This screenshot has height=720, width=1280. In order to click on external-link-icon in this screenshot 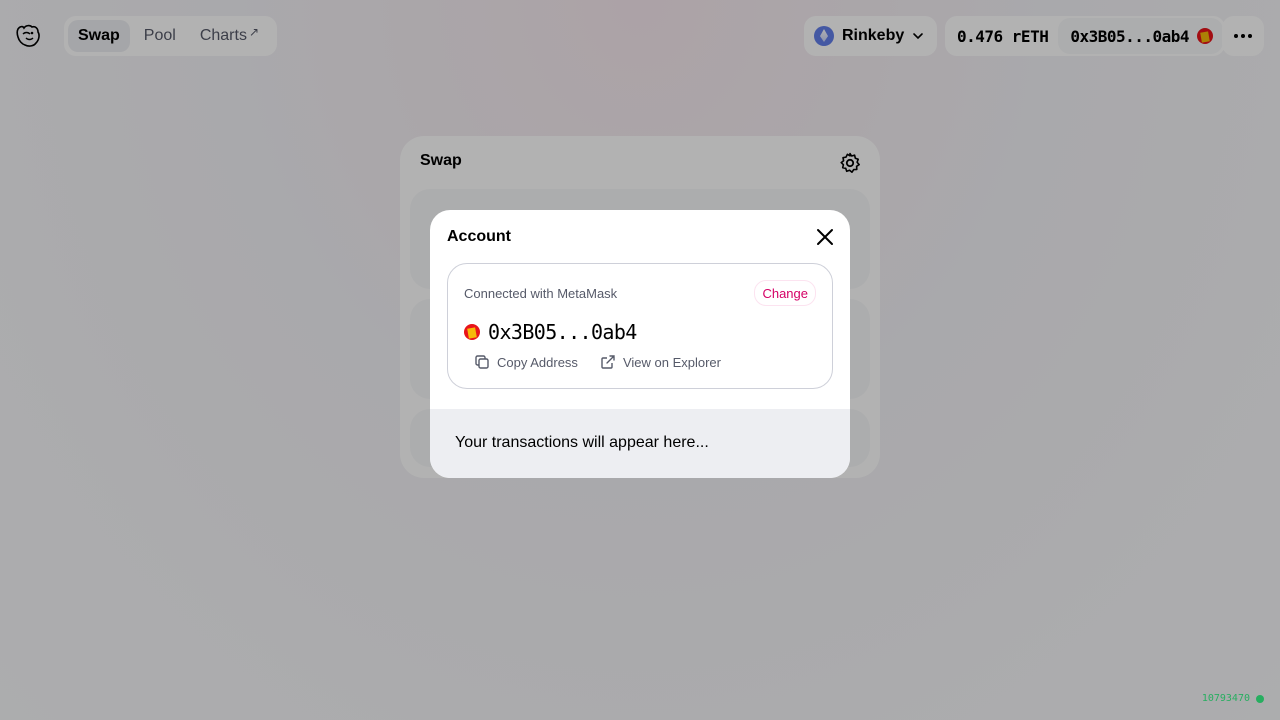, I will do `click(608, 362)`.